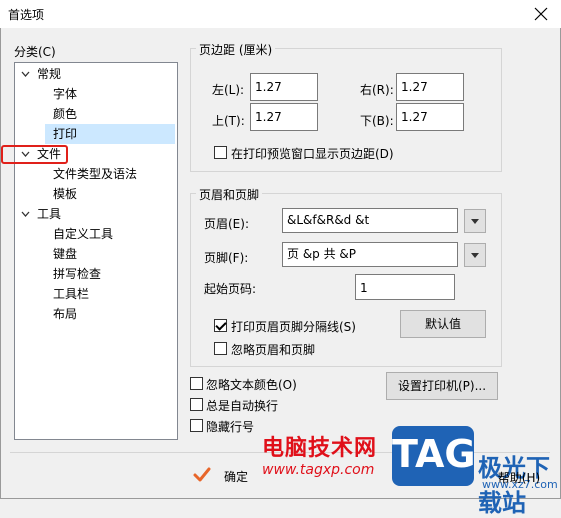 The height and width of the screenshot is (518, 561). What do you see at coordinates (110, 314) in the screenshot?
I see `tree-item-12: 布局` at bounding box center [110, 314].